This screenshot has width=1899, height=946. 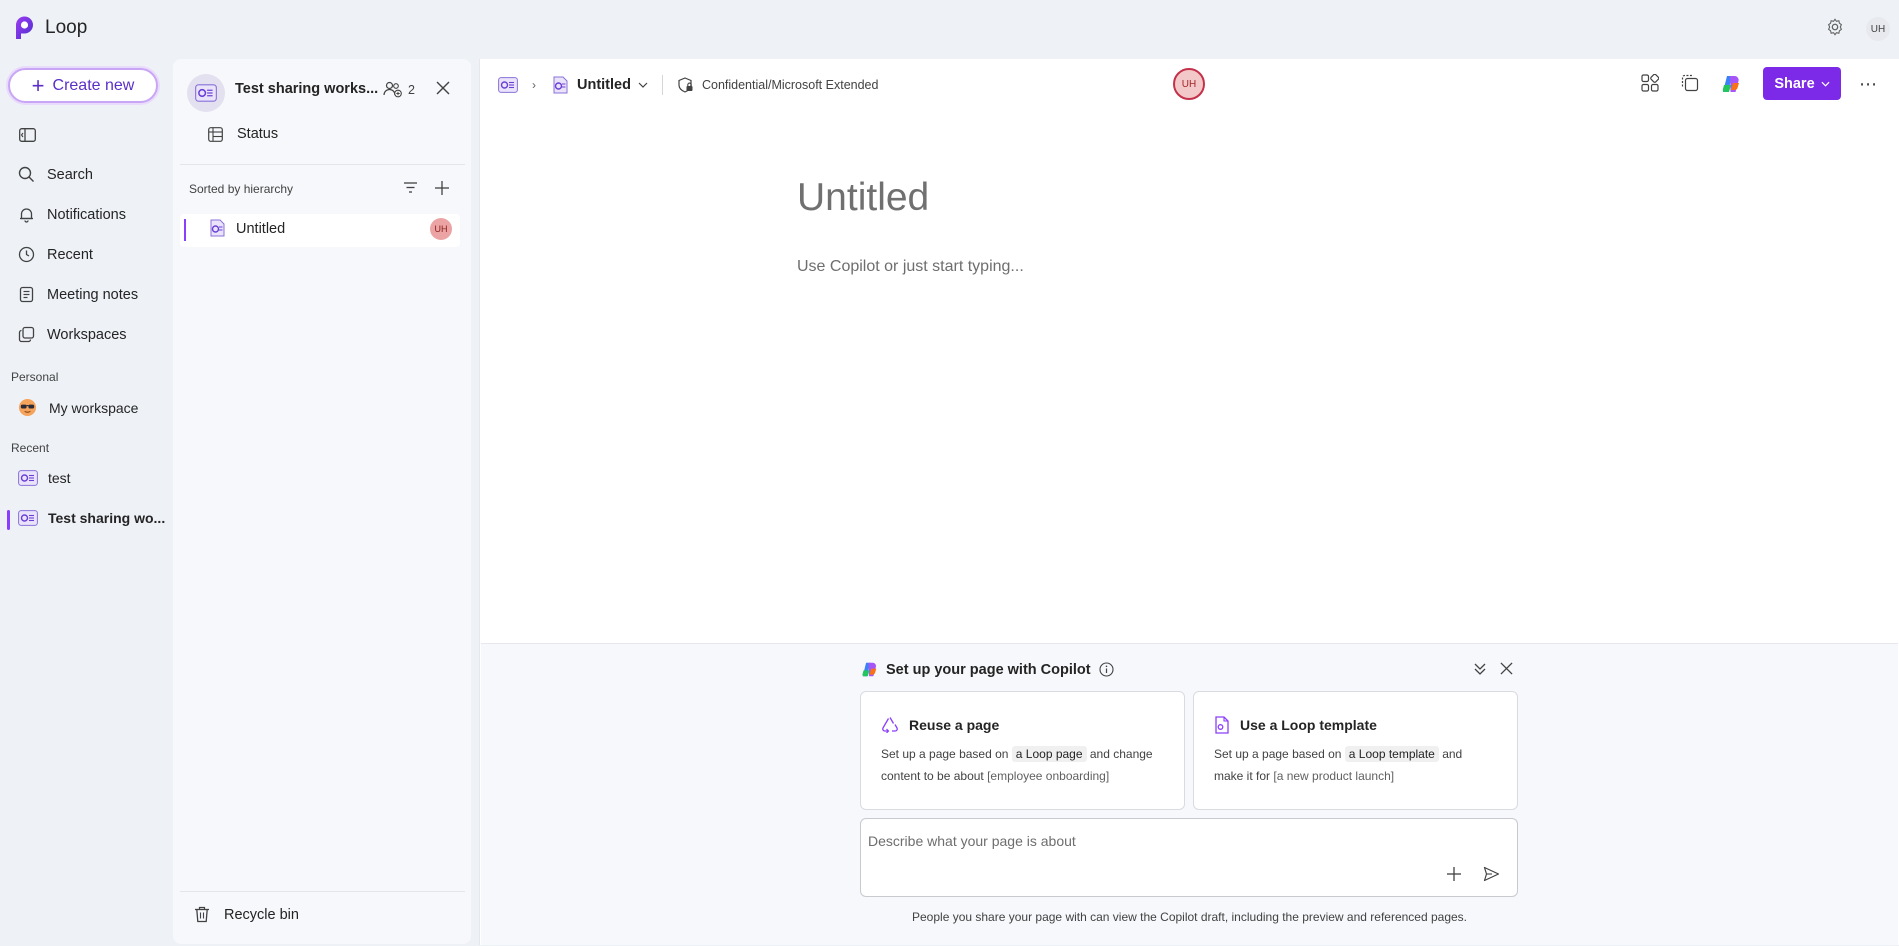 I want to click on copy-component-icon, so click(x=1690, y=83).